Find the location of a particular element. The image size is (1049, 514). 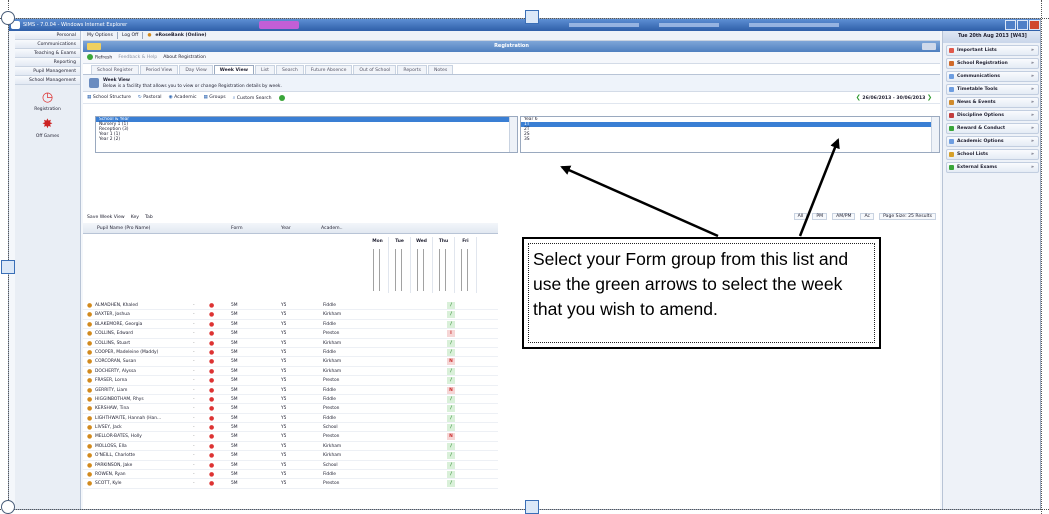

arrow-to-green-arrows is located at coordinates (819, 187).